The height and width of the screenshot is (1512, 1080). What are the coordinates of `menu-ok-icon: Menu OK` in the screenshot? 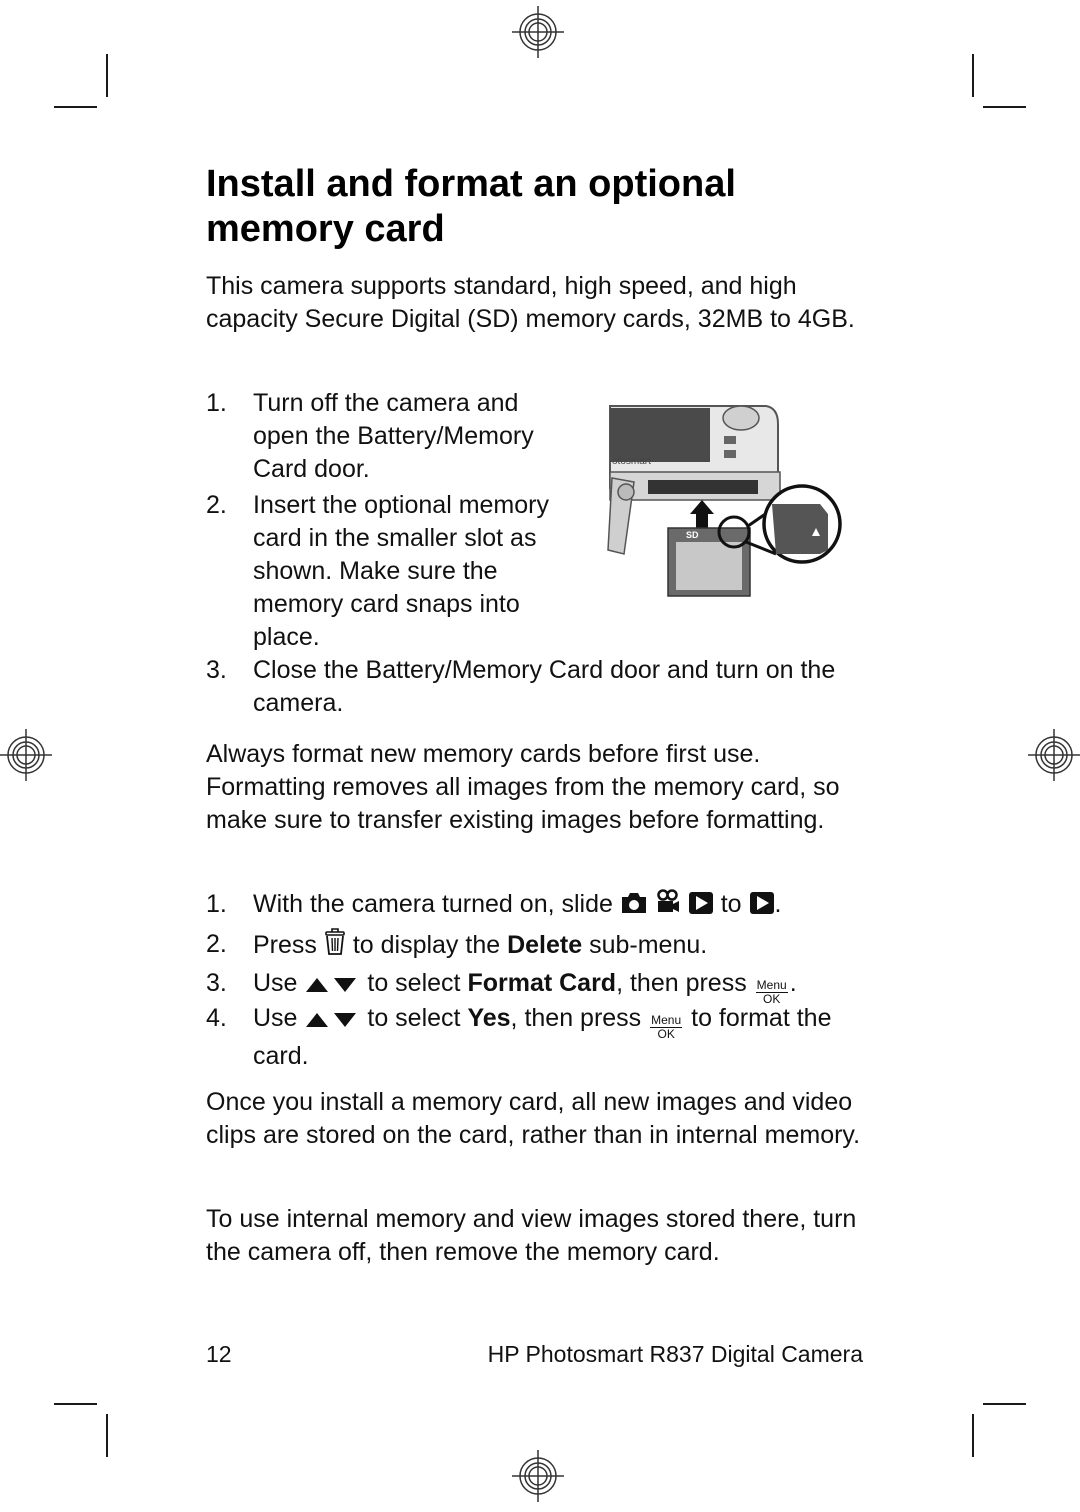 It's located at (666, 1027).